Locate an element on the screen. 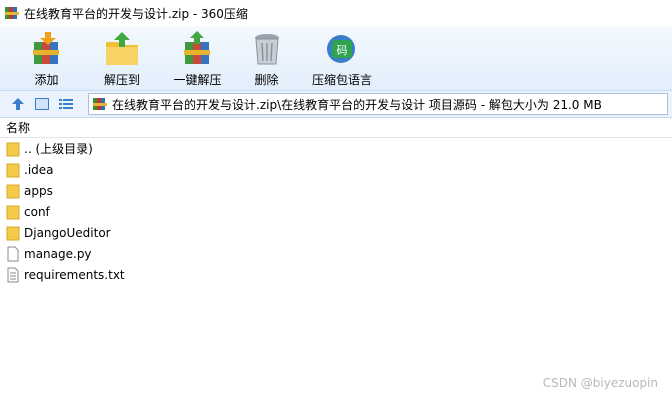 The width and height of the screenshot is (672, 404). list-item-name: requirements.txt is located at coordinates (74, 274).